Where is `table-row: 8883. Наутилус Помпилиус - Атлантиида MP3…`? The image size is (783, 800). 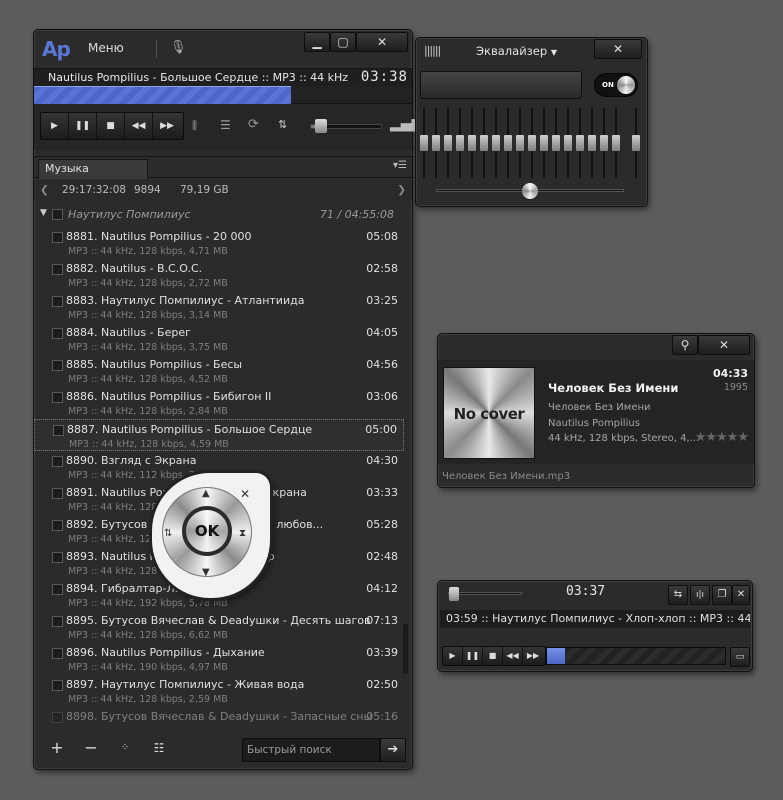
table-row: 8883. Наутилус Помпилиус - Атлантиида MP3… is located at coordinates (219, 307).